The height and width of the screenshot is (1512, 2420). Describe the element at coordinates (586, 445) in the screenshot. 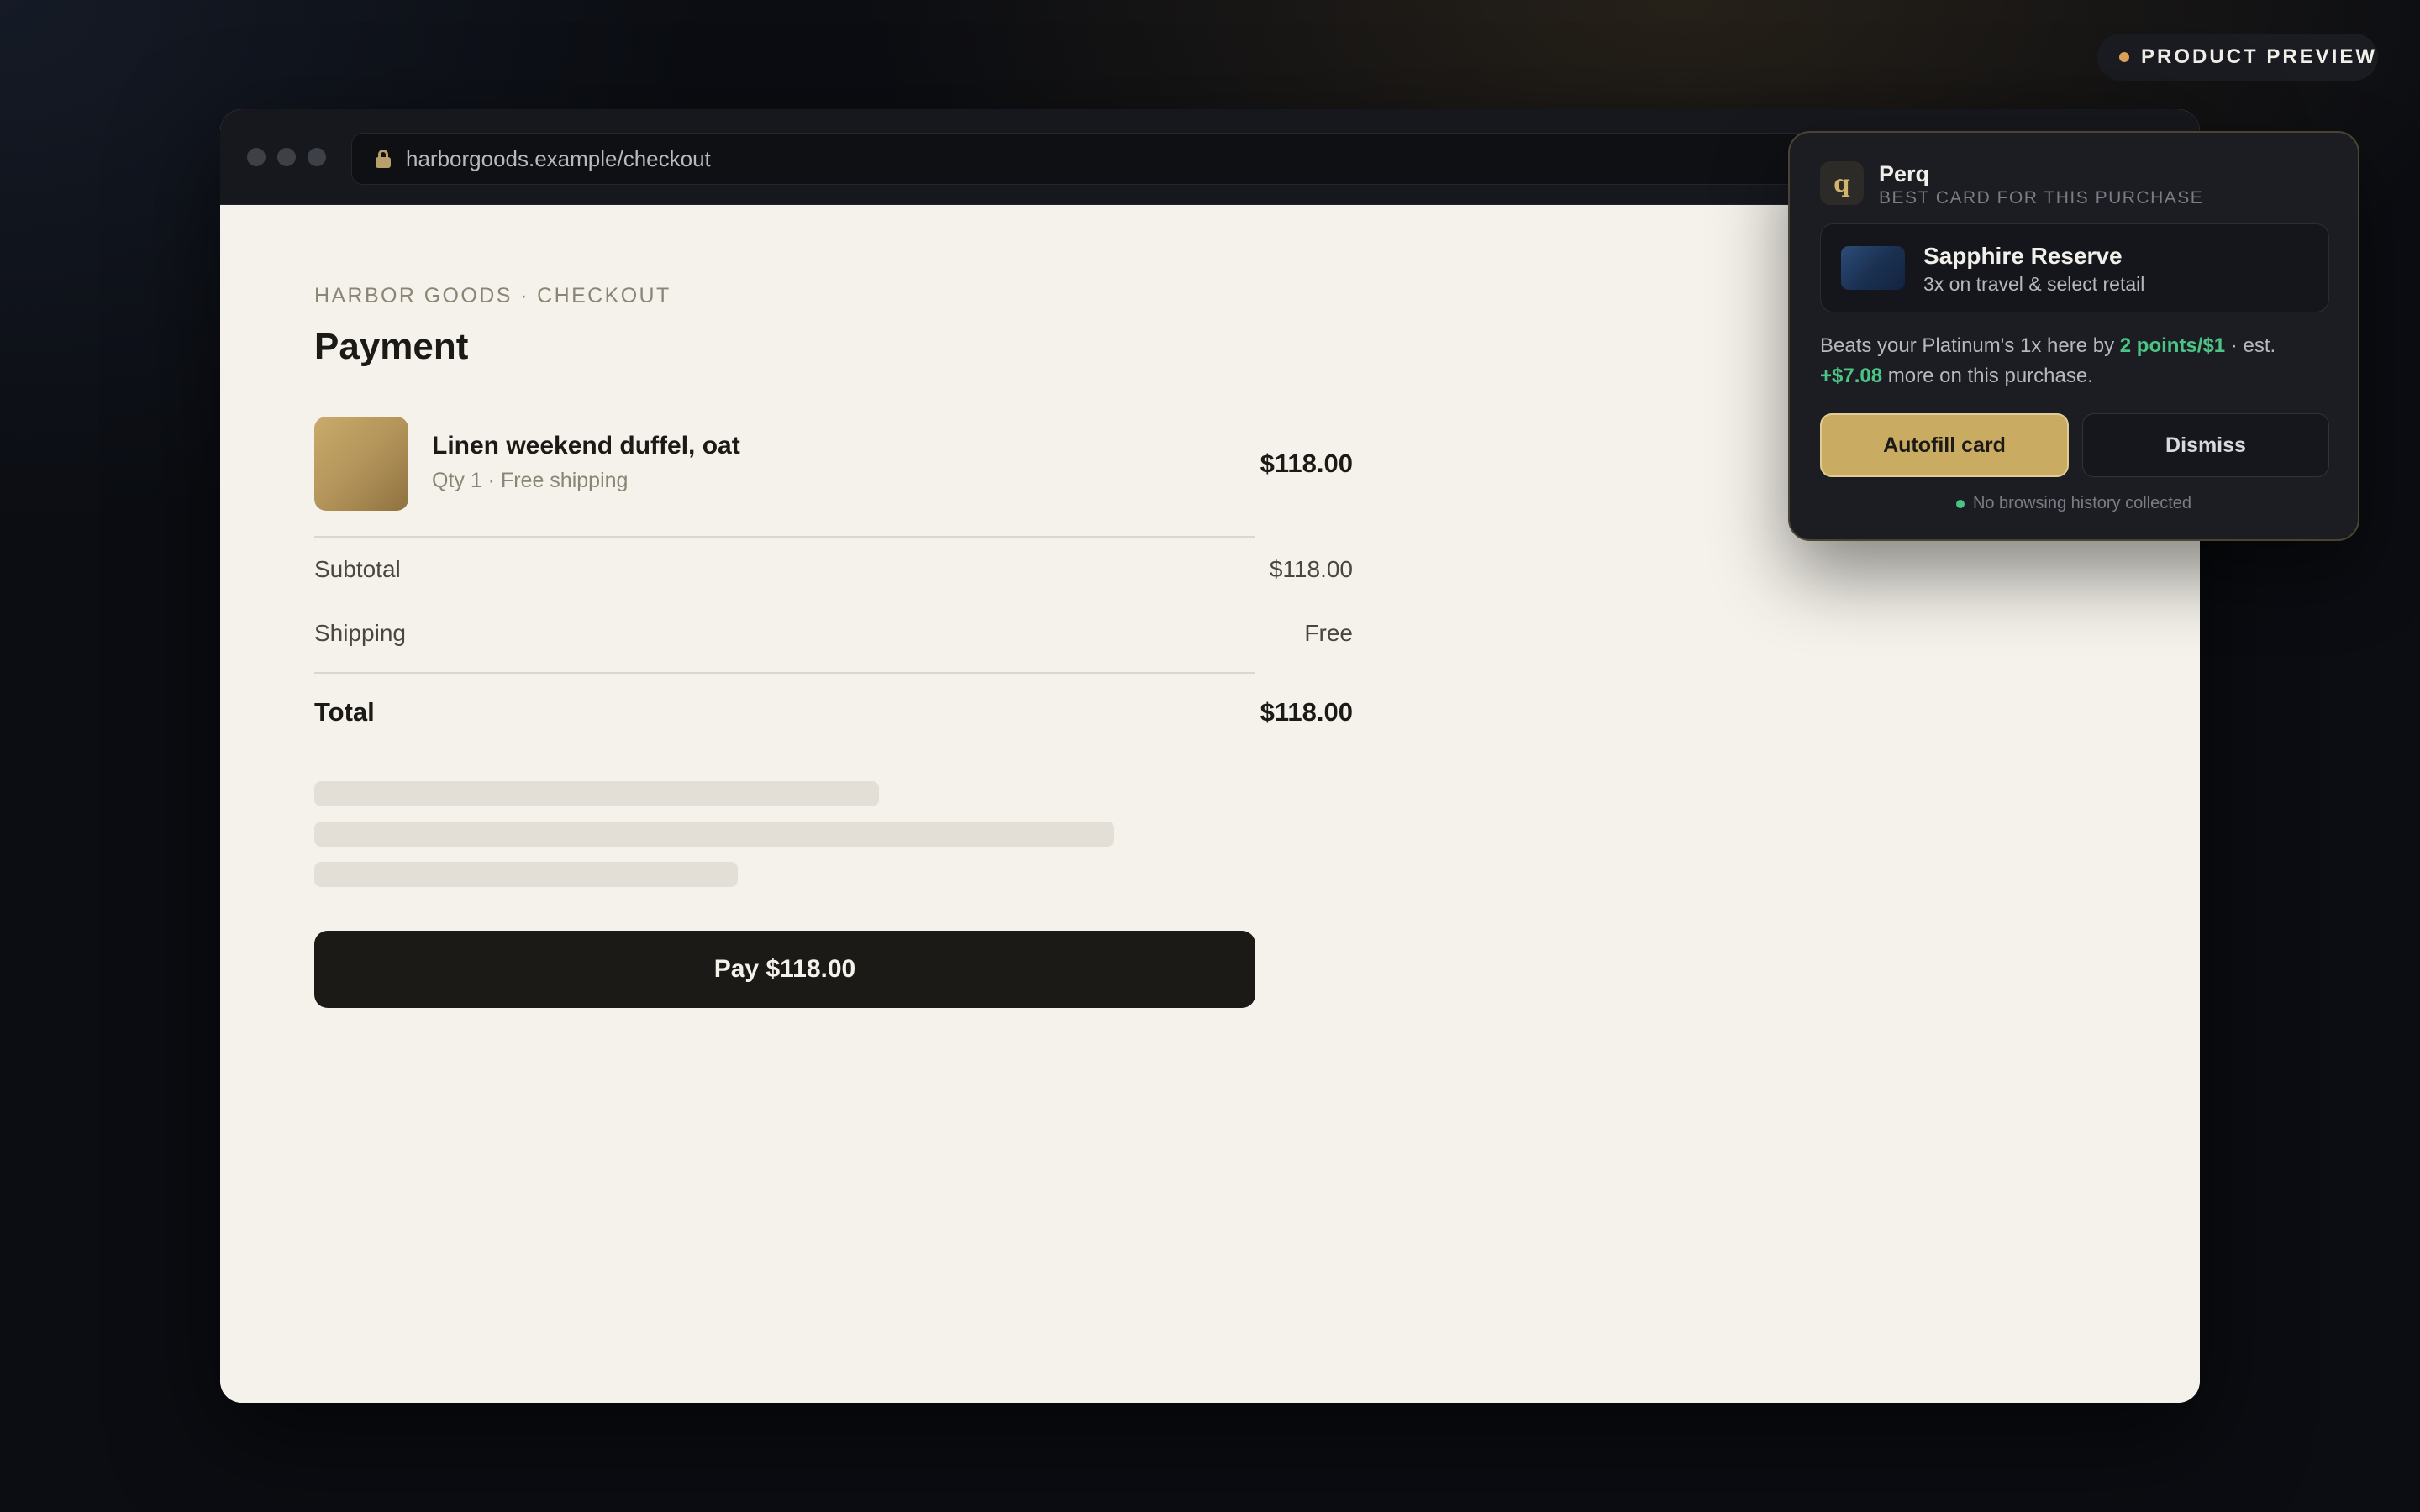

I see `product-name: Linen weekend duffel, oat` at that location.